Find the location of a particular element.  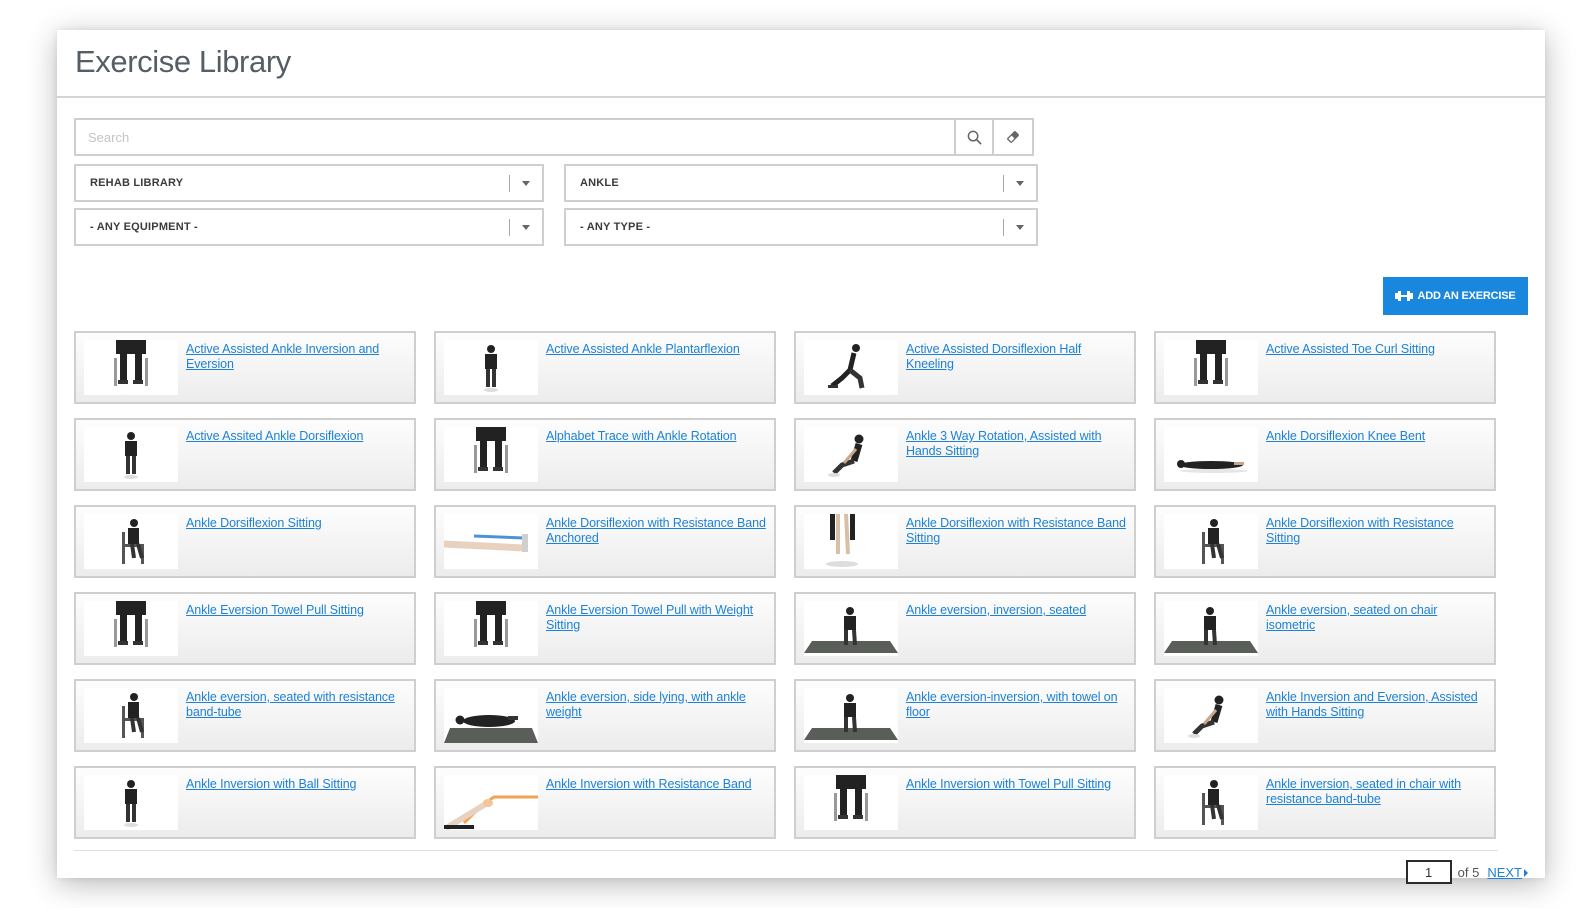

exercise-card: Active Assited Ankle Dorsiflexion is located at coordinates (245, 454).